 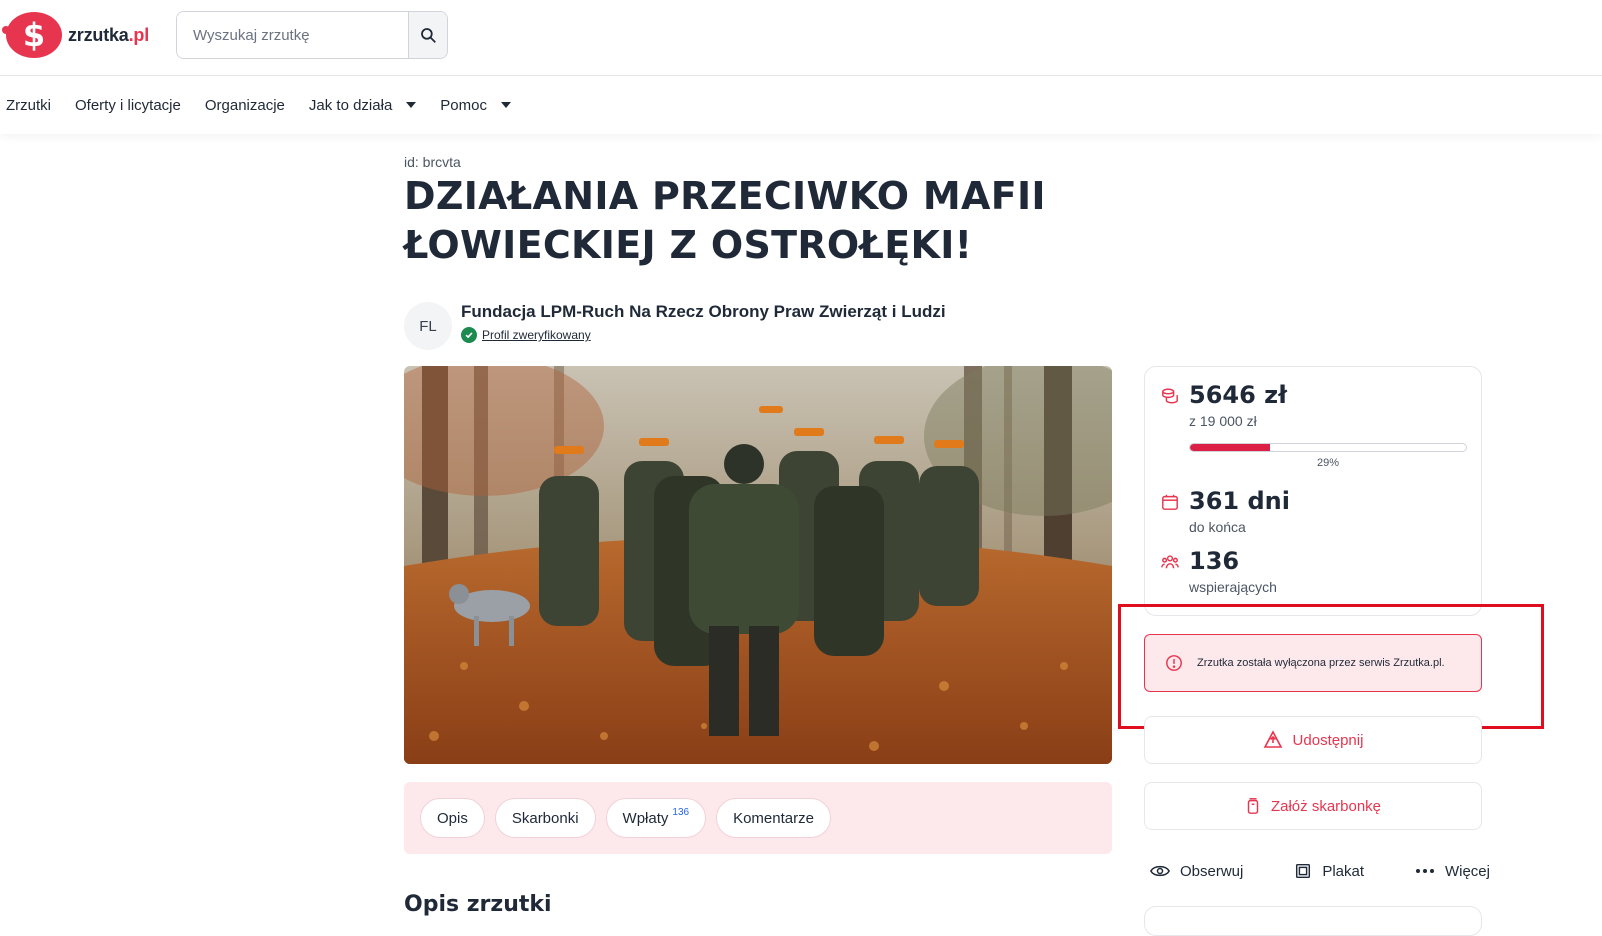 I want to click on search-box, so click(x=312, y=35).